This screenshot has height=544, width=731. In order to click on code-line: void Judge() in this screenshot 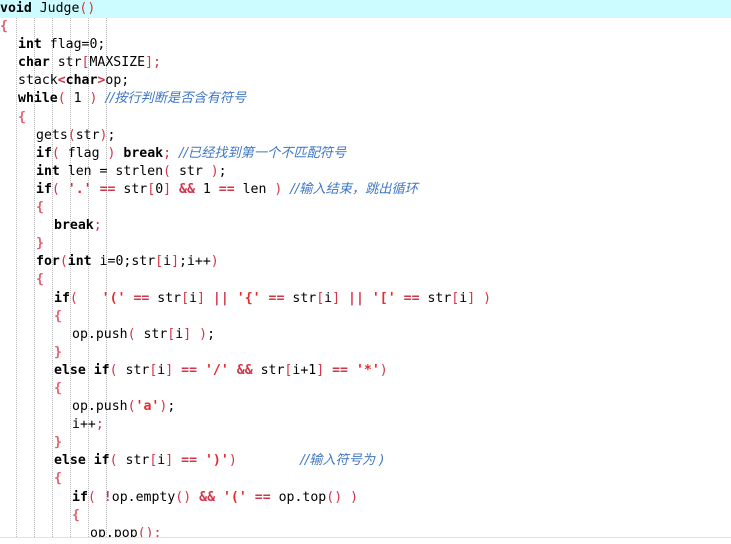, I will do `click(365, 9)`.